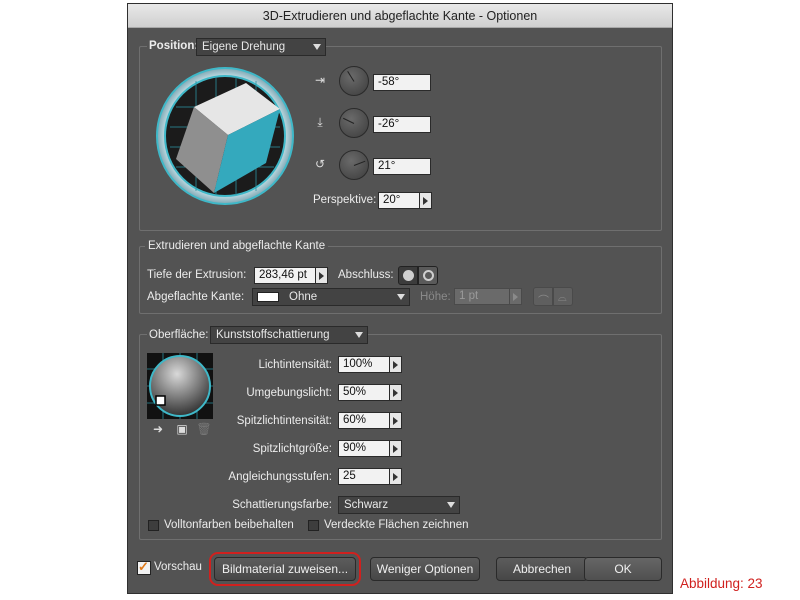 Image resolution: width=800 pixels, height=600 pixels. I want to click on preserve-spot-label: Volltonfarben beibehalten, so click(229, 525).